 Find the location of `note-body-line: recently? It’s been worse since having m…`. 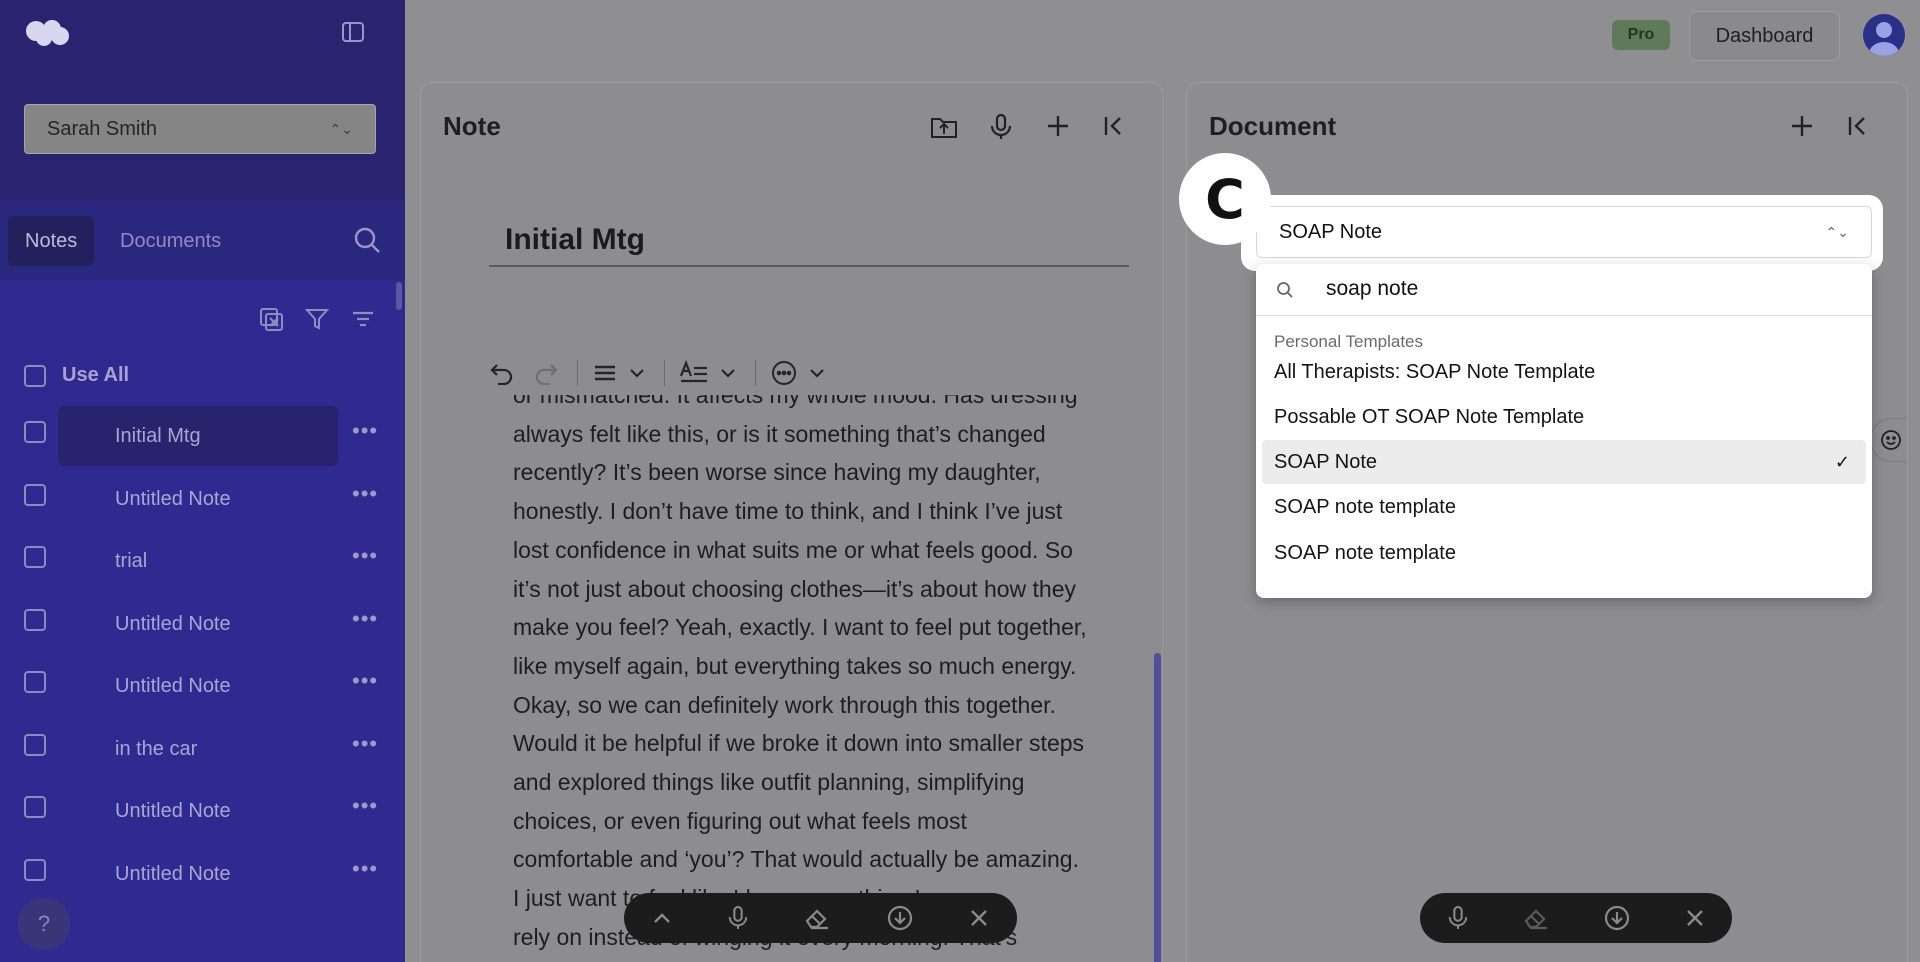

note-body-line: recently? It’s been worse since having m… is located at coordinates (777, 472).